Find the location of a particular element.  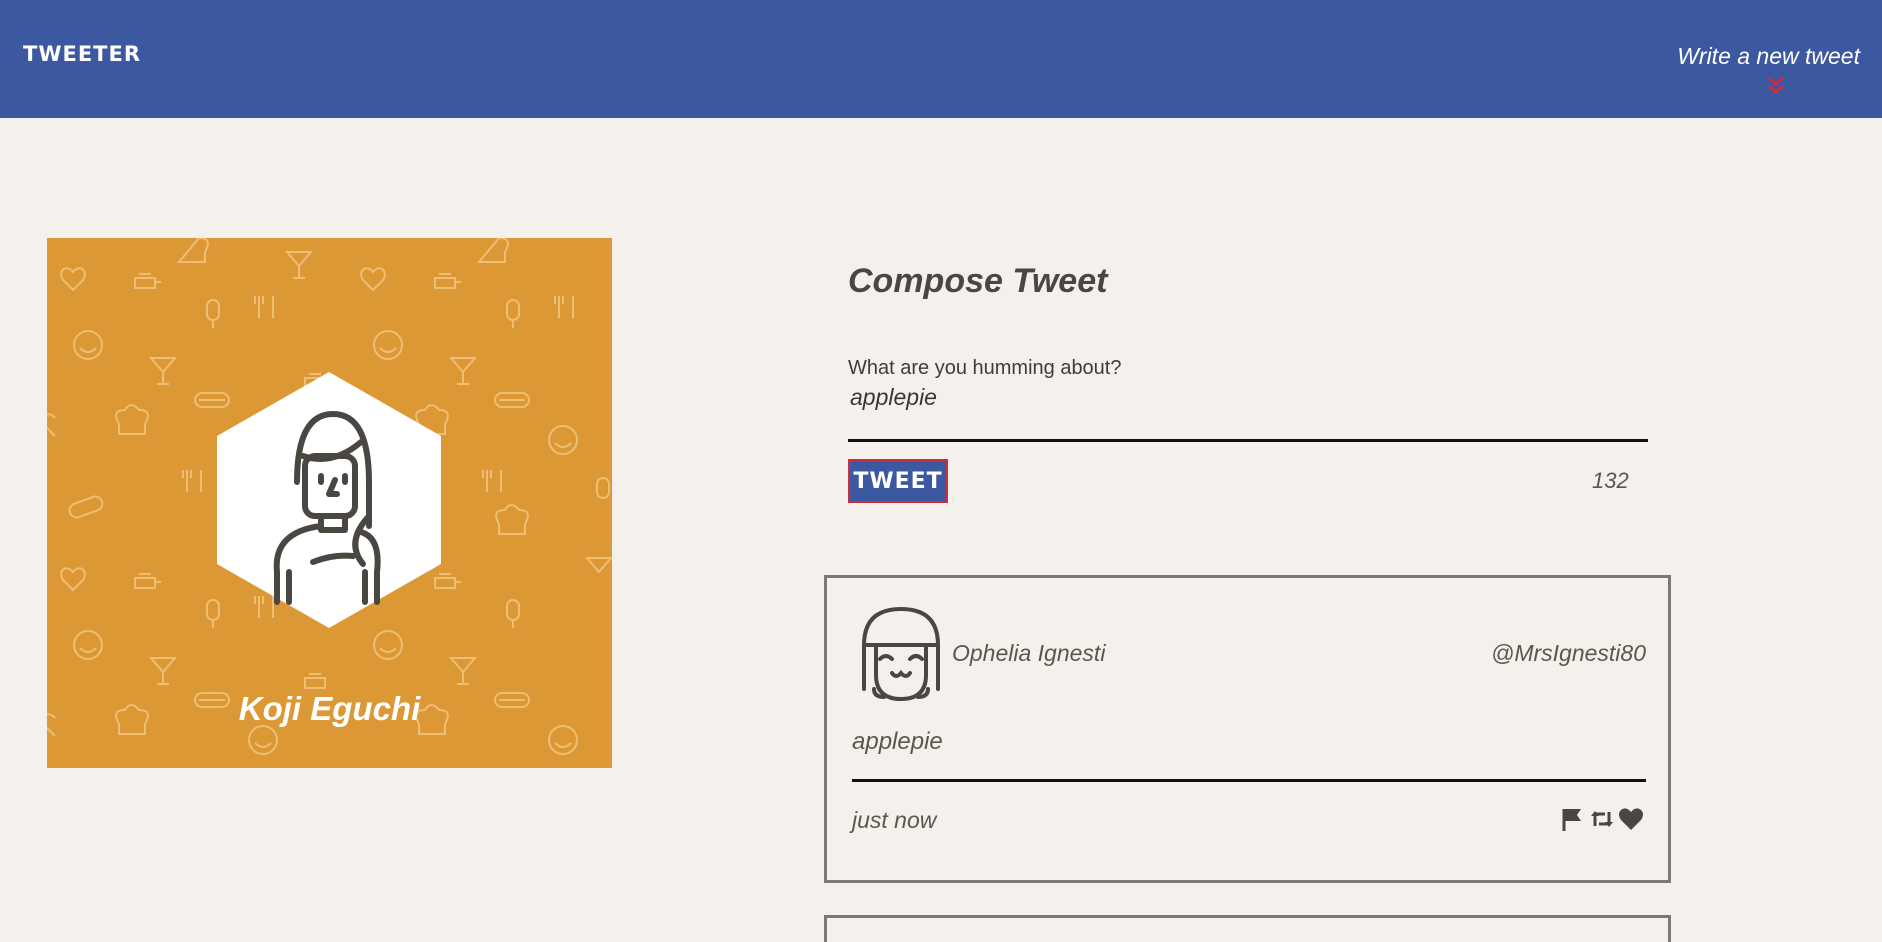

tweet-card is located at coordinates (1247, 928).